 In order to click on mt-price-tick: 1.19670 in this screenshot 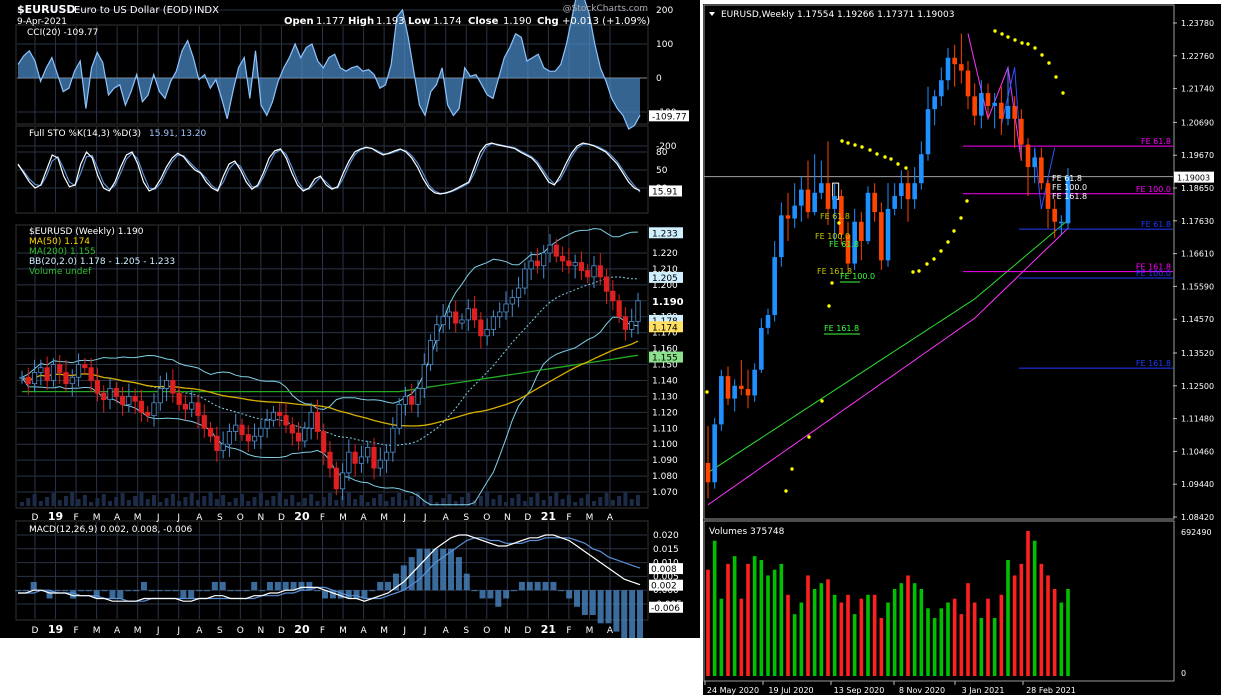, I will do `click(1197, 155)`.